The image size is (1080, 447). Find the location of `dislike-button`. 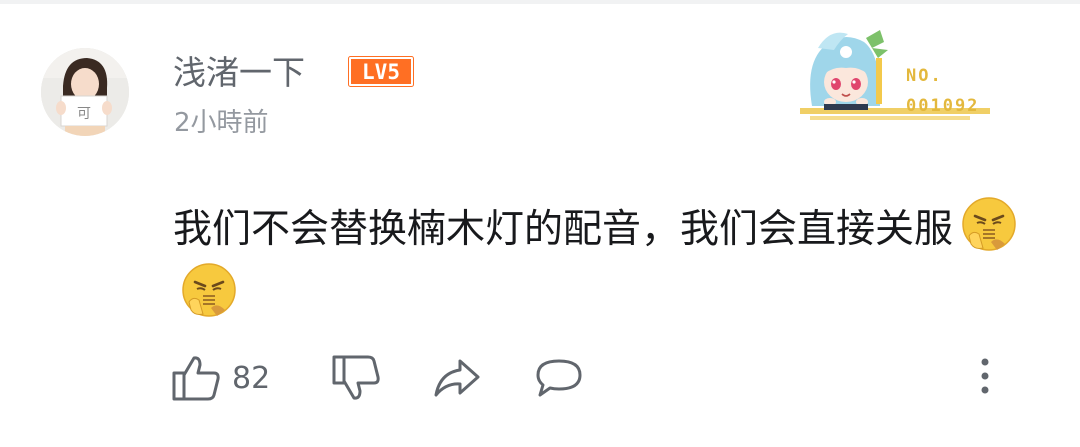

dislike-button is located at coordinates (356, 378).